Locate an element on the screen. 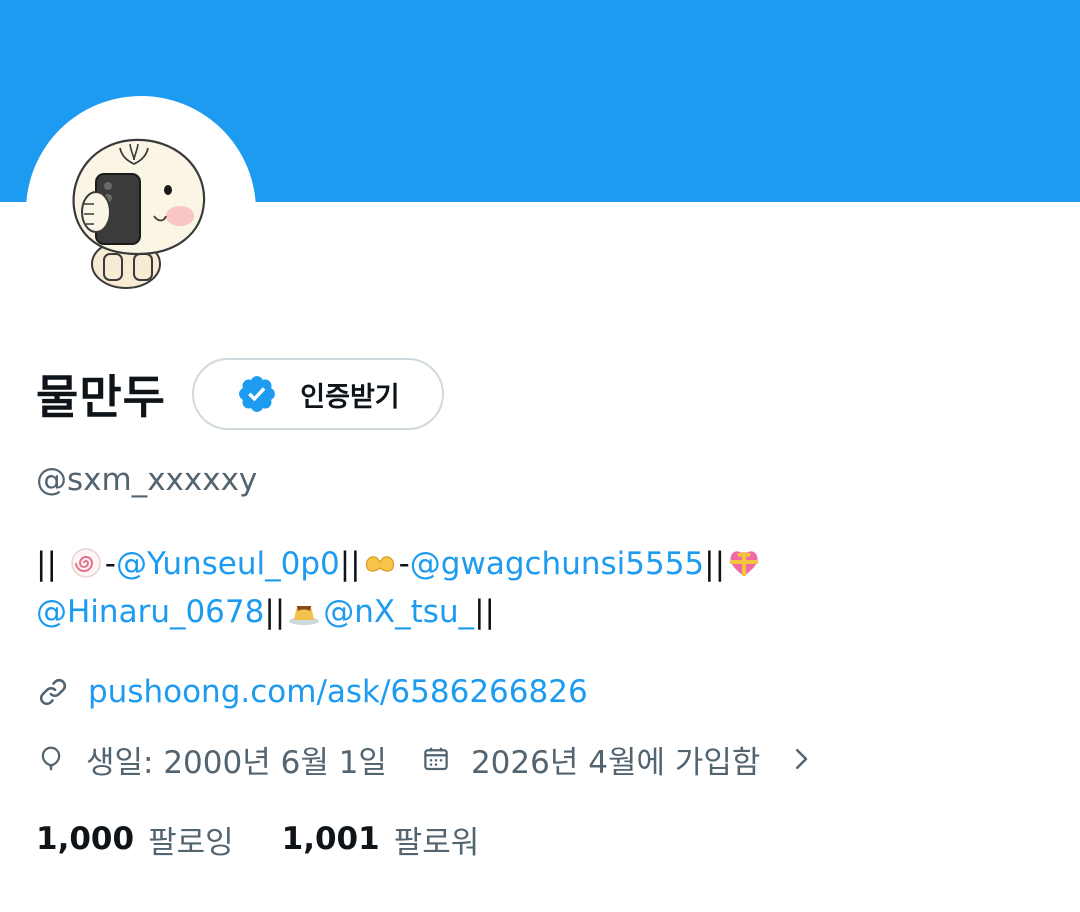 Image resolution: width=1080 pixels, height=912 pixels. profile-website-link: pushoong.com/ask/6586266826 is located at coordinates (338, 692).